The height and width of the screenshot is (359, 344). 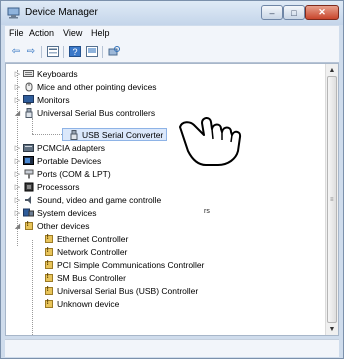 I want to click on toolbar: ⇦ ⇨ ?, so click(x=172, y=52).